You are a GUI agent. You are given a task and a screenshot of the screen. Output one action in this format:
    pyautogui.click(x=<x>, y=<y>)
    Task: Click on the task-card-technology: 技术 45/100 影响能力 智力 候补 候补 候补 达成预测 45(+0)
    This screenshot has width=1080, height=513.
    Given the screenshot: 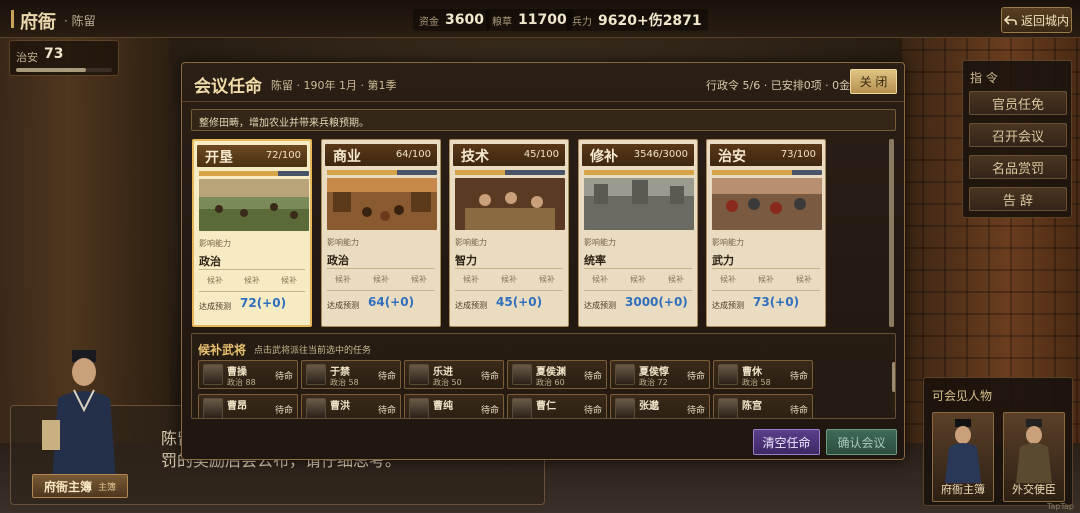 What is the action you would take?
    pyautogui.click(x=509, y=233)
    